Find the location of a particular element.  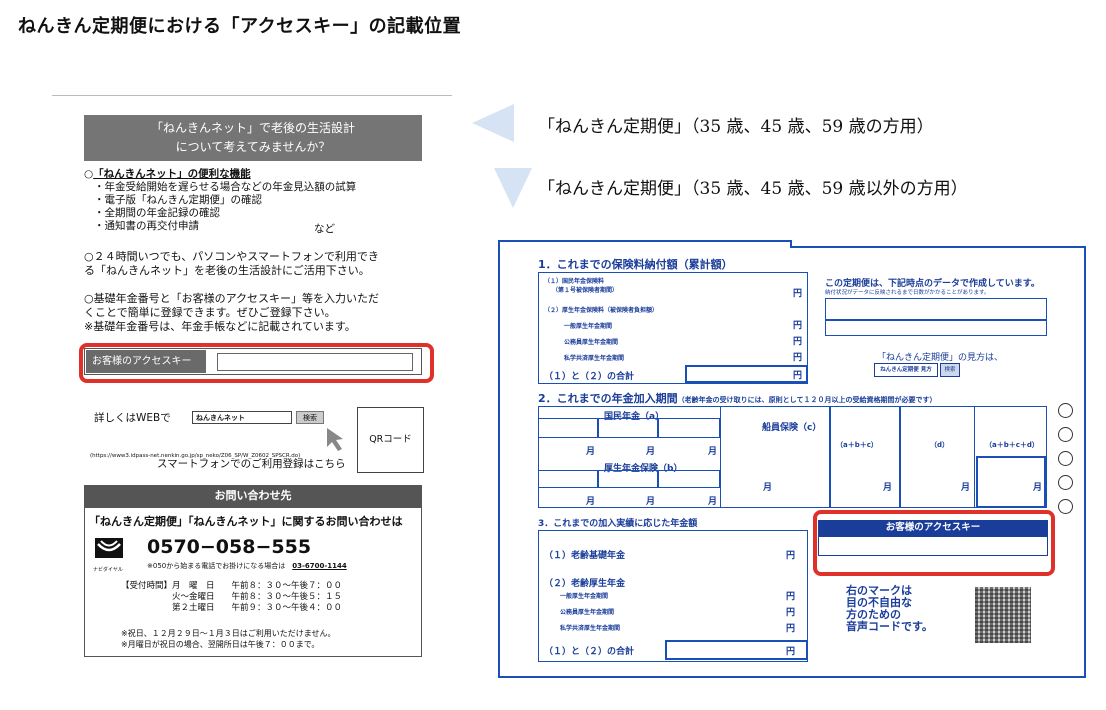

hours-1: 【受付時間】月 曜 日 午前８：３０〜午後７：００ is located at coordinates (232, 586).